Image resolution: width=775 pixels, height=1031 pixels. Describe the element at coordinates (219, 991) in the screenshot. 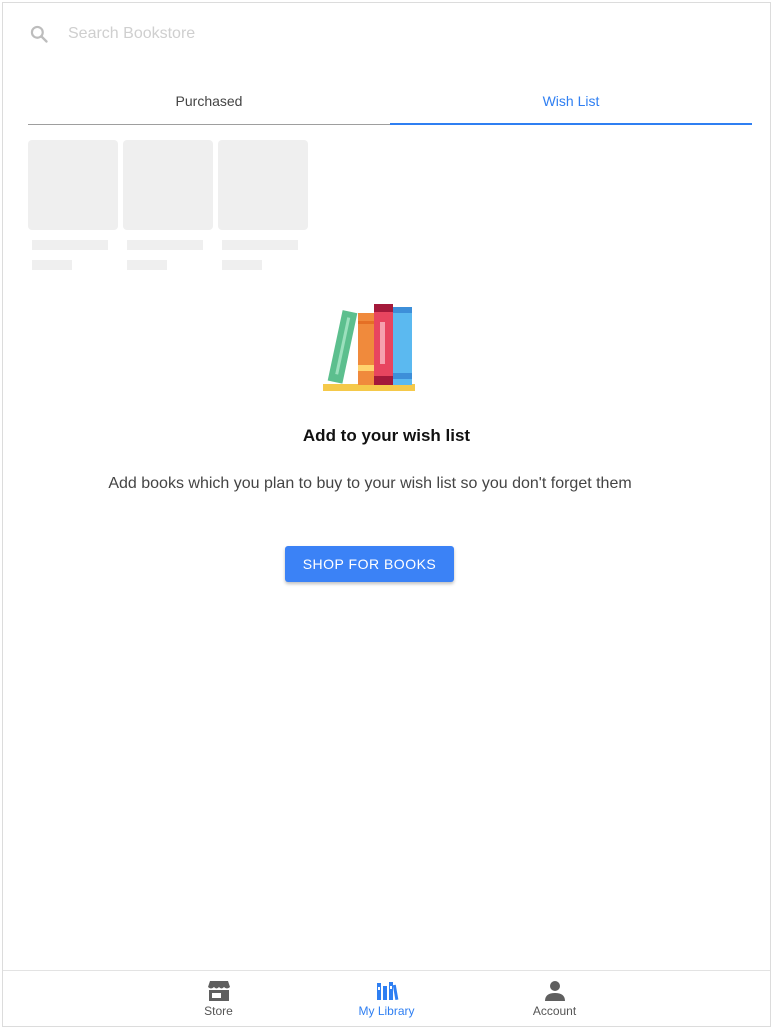

I see `store-icon` at that location.